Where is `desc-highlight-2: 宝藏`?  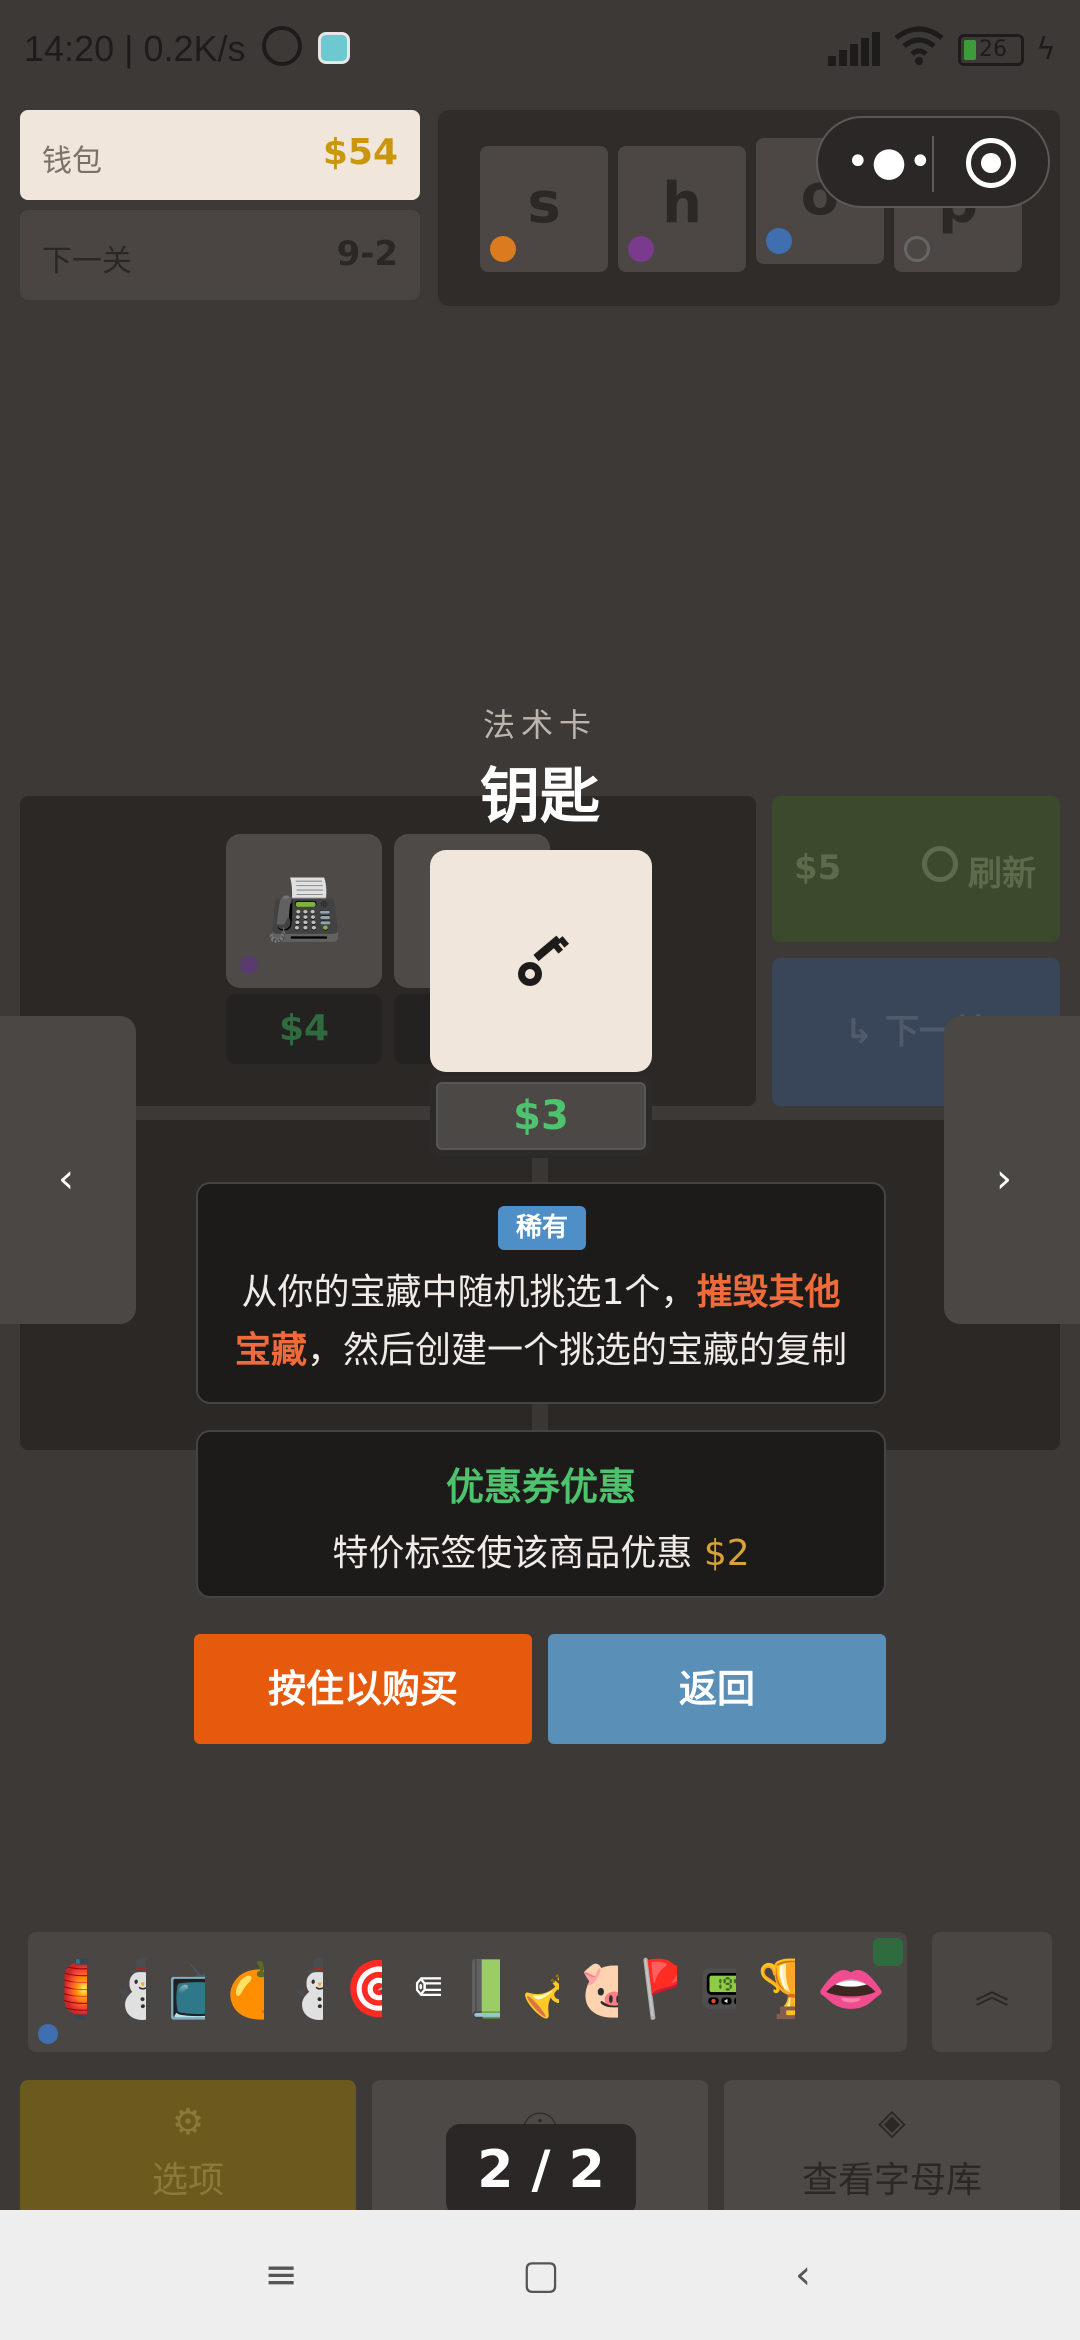 desc-highlight-2: 宝藏 is located at coordinates (270, 1350).